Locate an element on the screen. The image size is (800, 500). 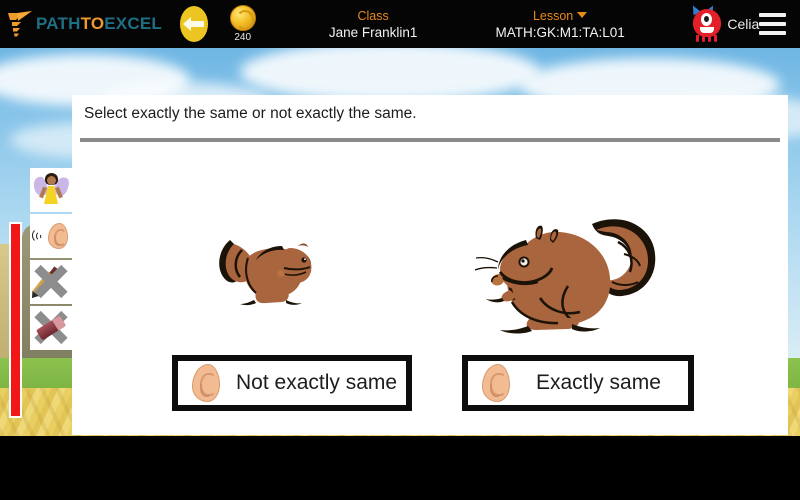
answer-button-not-exactly-same: Not exactly same is located at coordinates (292, 383).